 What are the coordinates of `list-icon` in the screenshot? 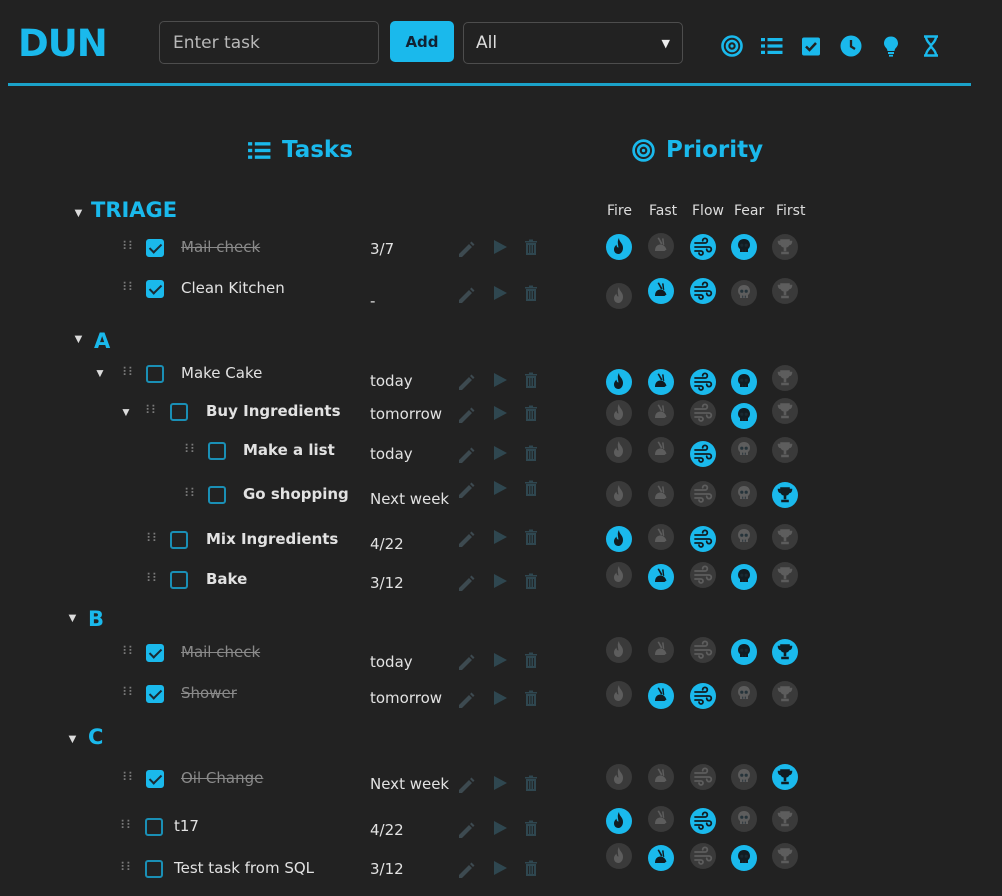 It's located at (772, 46).